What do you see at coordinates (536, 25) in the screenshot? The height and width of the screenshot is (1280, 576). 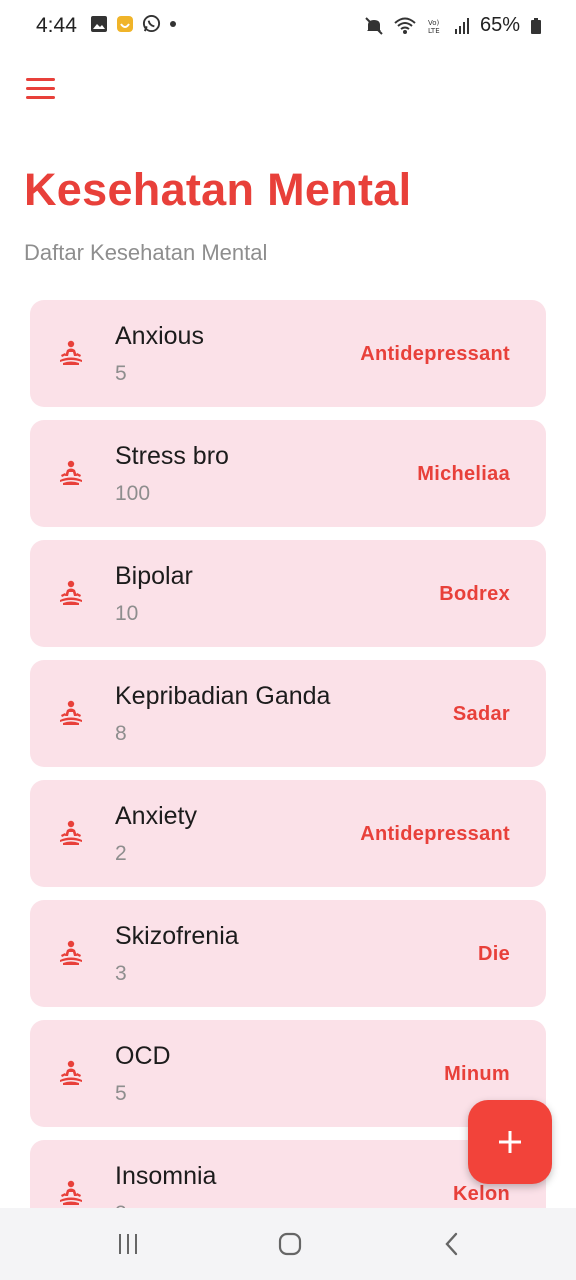 I see `battery-icon` at bounding box center [536, 25].